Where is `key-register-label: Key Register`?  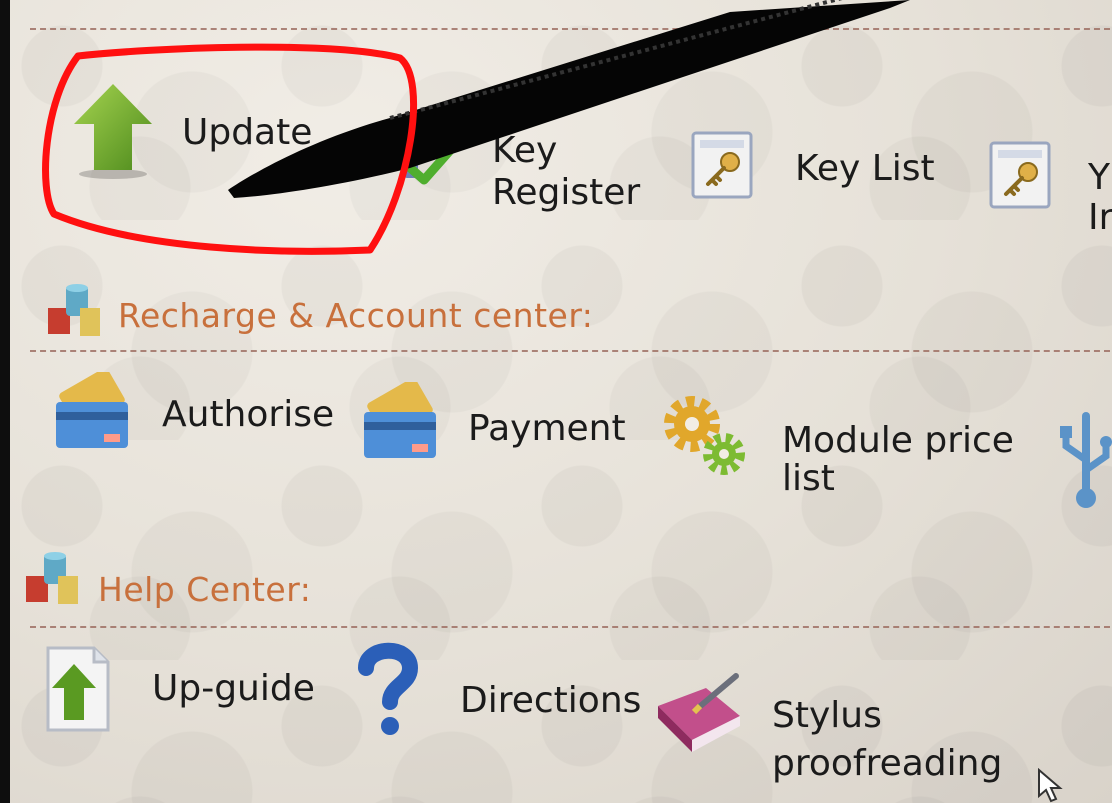
key-register-label: Key Register is located at coordinates (566, 171).